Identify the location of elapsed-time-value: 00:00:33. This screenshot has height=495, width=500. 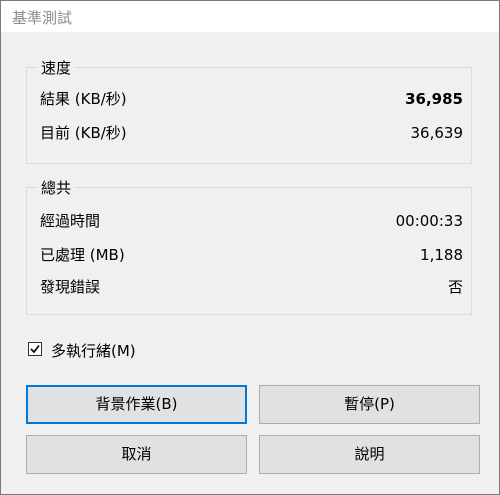
(429, 221).